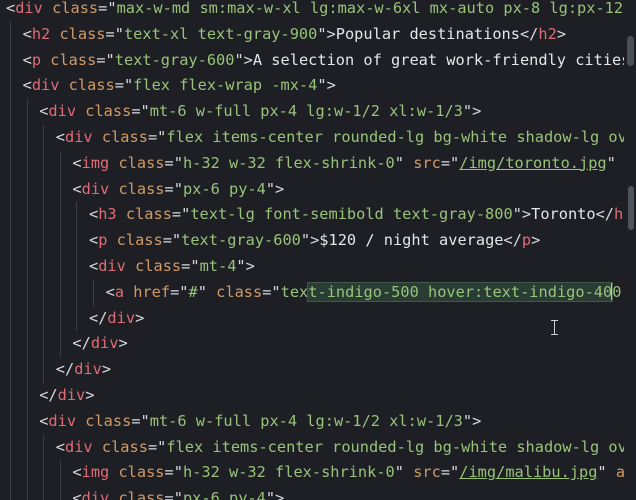 The height and width of the screenshot is (500, 636). I want to click on code-token: $120 / night average, so click(411, 240).